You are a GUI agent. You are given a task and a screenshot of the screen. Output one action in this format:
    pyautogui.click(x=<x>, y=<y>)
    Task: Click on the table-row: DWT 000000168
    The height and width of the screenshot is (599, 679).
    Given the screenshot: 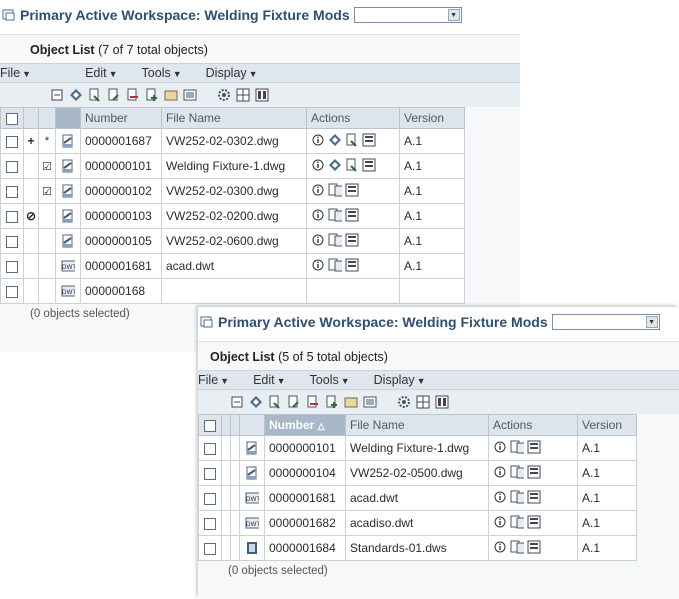 What is the action you would take?
    pyautogui.click(x=232, y=291)
    